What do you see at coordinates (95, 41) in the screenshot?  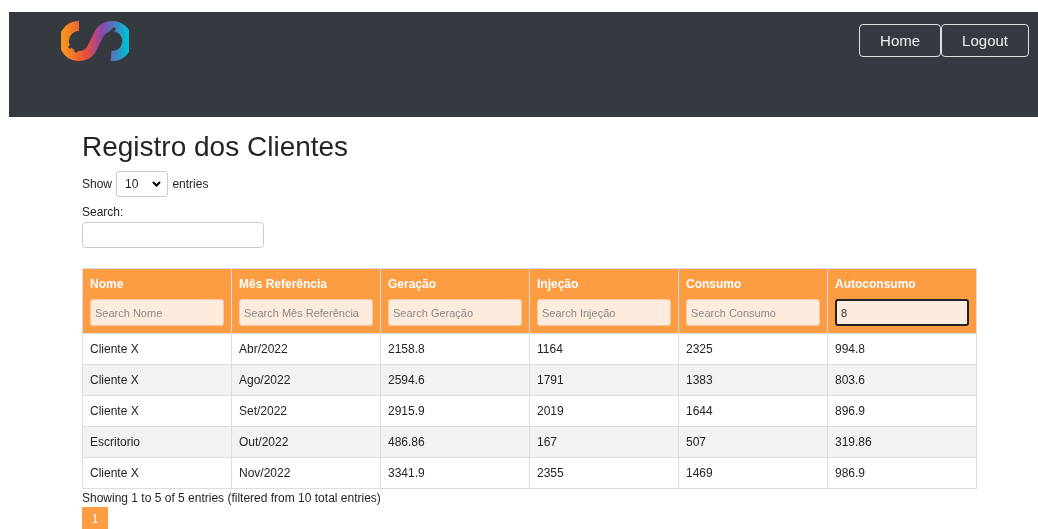 I see `plug-logo-icon` at bounding box center [95, 41].